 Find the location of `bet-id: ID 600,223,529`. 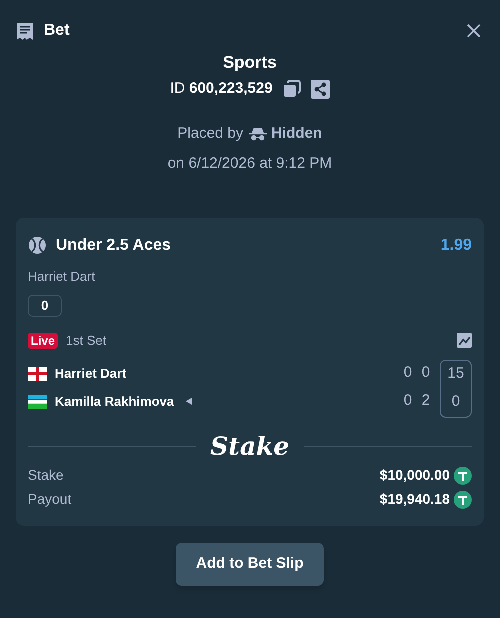

bet-id: ID 600,223,529 is located at coordinates (221, 89).